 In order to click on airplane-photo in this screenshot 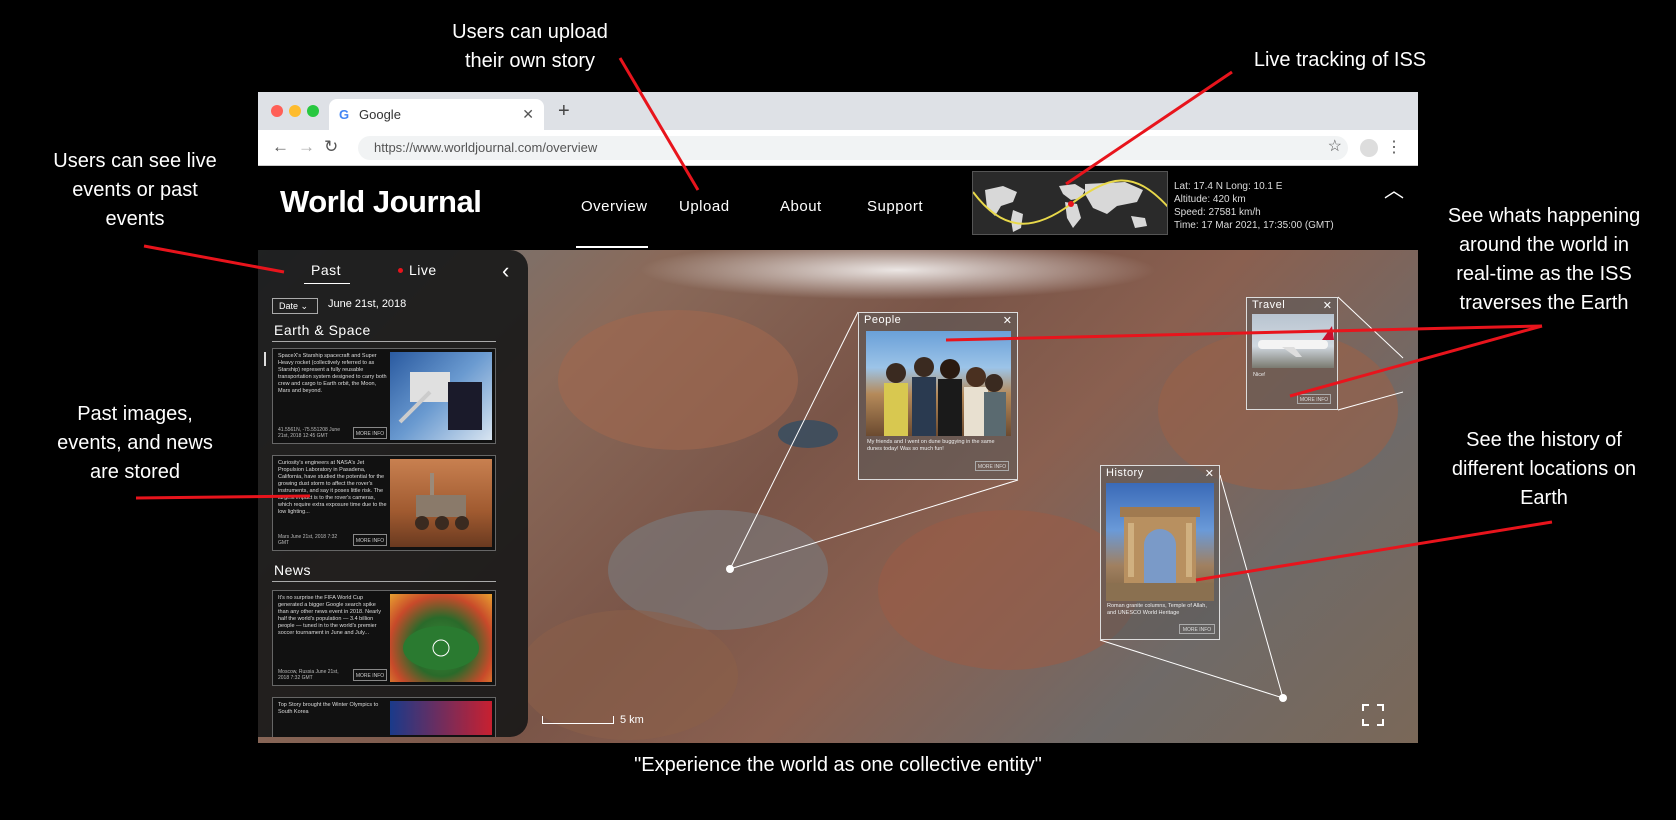, I will do `click(1293, 341)`.